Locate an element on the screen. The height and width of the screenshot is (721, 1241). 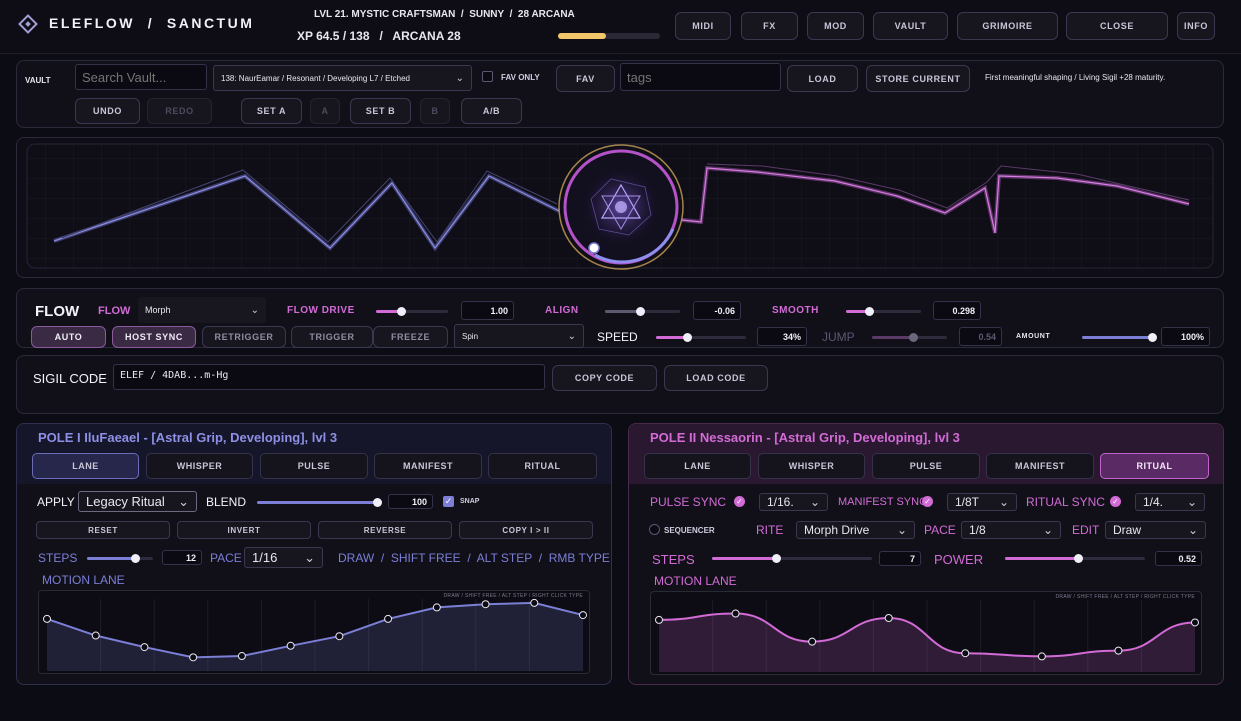
ritual-sync-select: 1/4. ⌄ is located at coordinates (1170, 502).